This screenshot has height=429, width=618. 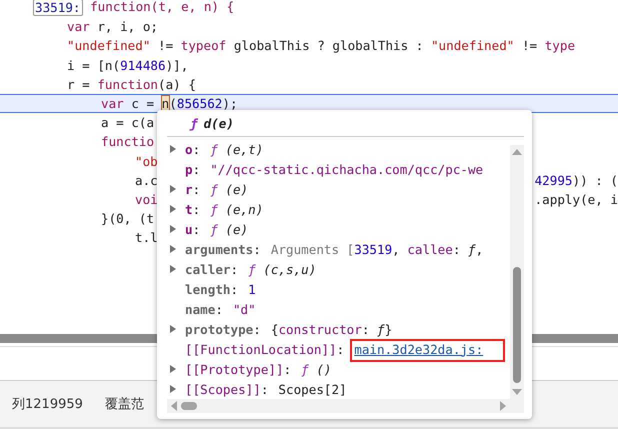 I want to click on property-name: caller, so click(x=207, y=269).